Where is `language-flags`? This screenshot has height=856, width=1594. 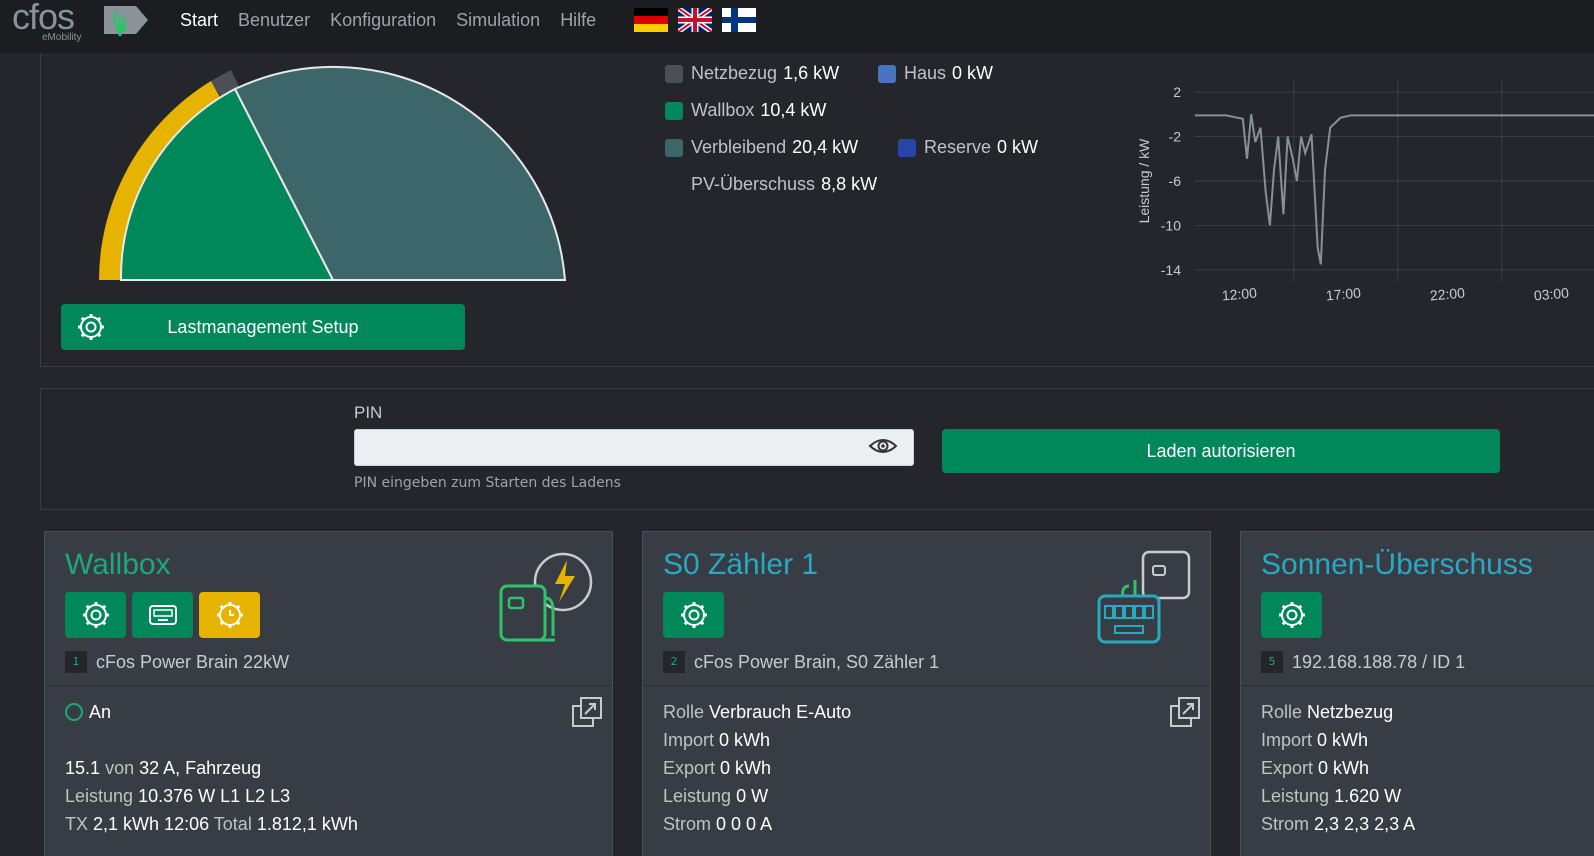 language-flags is located at coordinates (695, 20).